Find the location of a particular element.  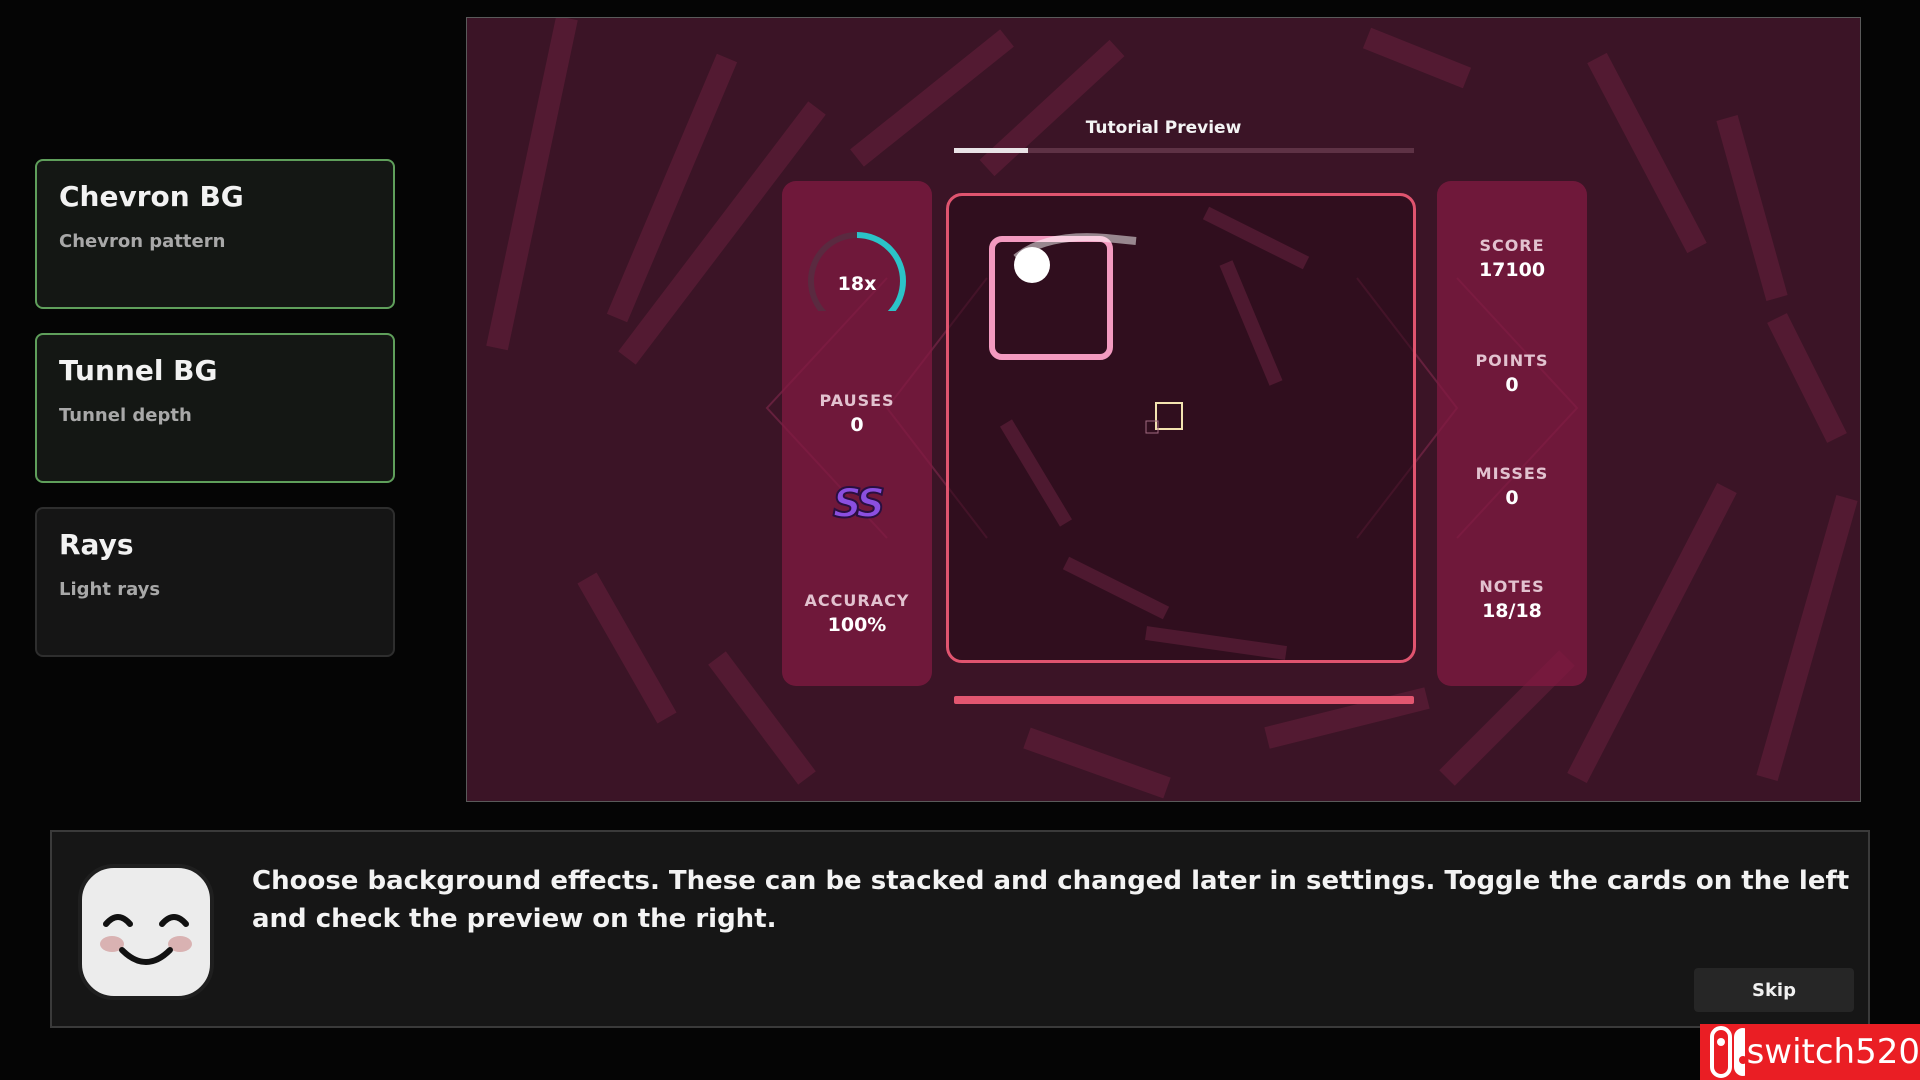

notes-stat: NOTES 18/18 is located at coordinates (1512, 599).